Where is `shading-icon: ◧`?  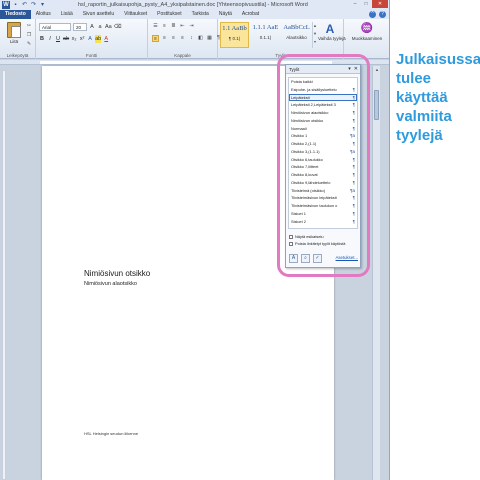 shading-icon: ◧ is located at coordinates (200, 38).